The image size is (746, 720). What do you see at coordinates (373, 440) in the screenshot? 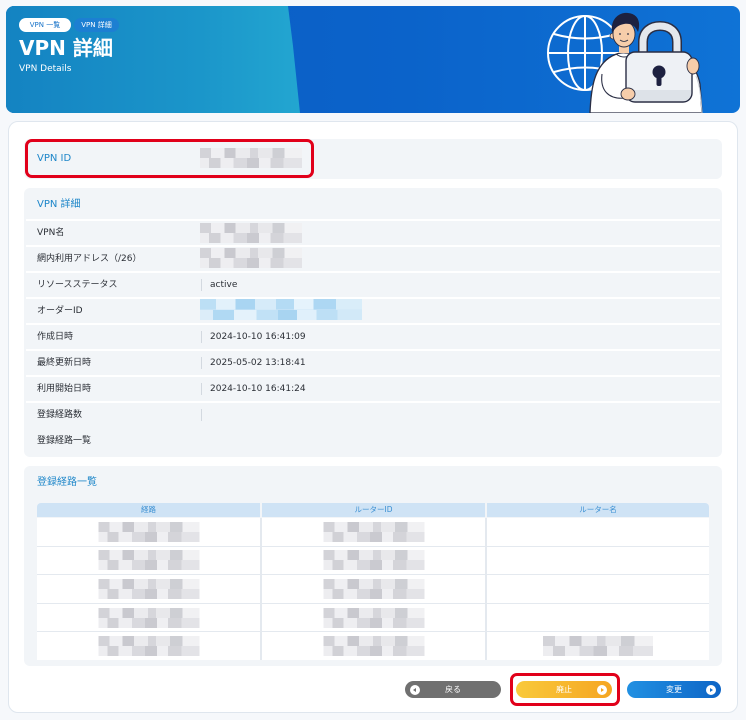
I see `detail-row-route-list: 登録経路一覧` at bounding box center [373, 440].